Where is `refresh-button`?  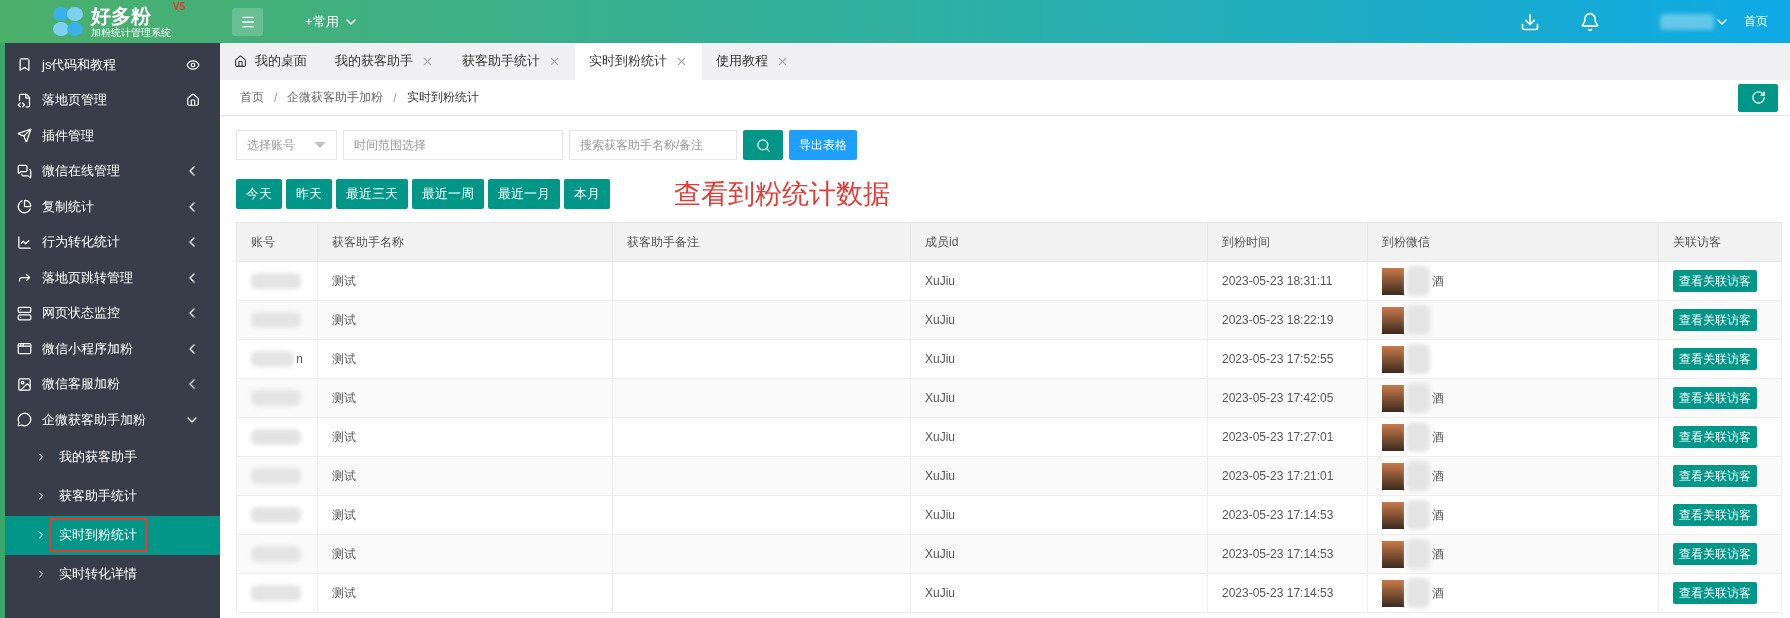 refresh-button is located at coordinates (1758, 97).